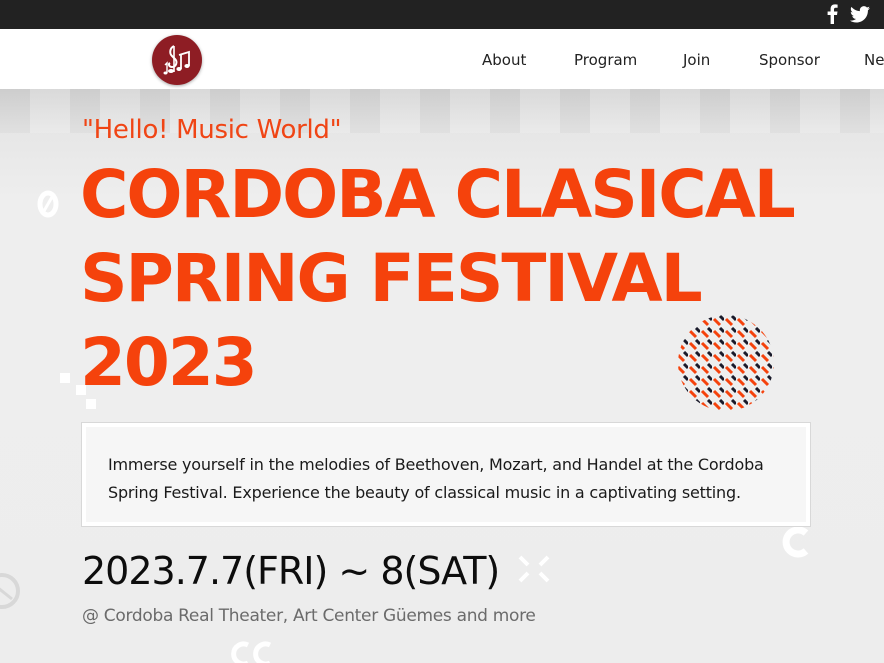  I want to click on social-links, so click(848, 14).